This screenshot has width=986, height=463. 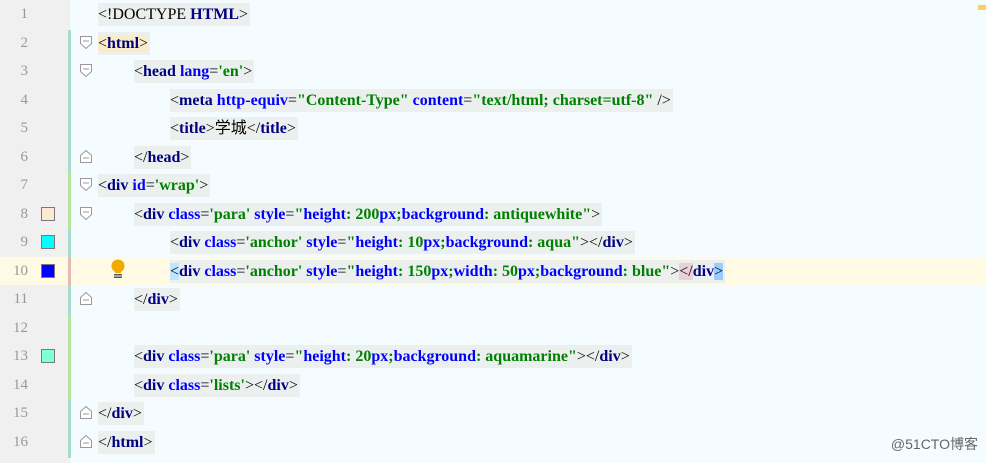 What do you see at coordinates (493, 43) in the screenshot?
I see `code-line: 2 <html>` at bounding box center [493, 43].